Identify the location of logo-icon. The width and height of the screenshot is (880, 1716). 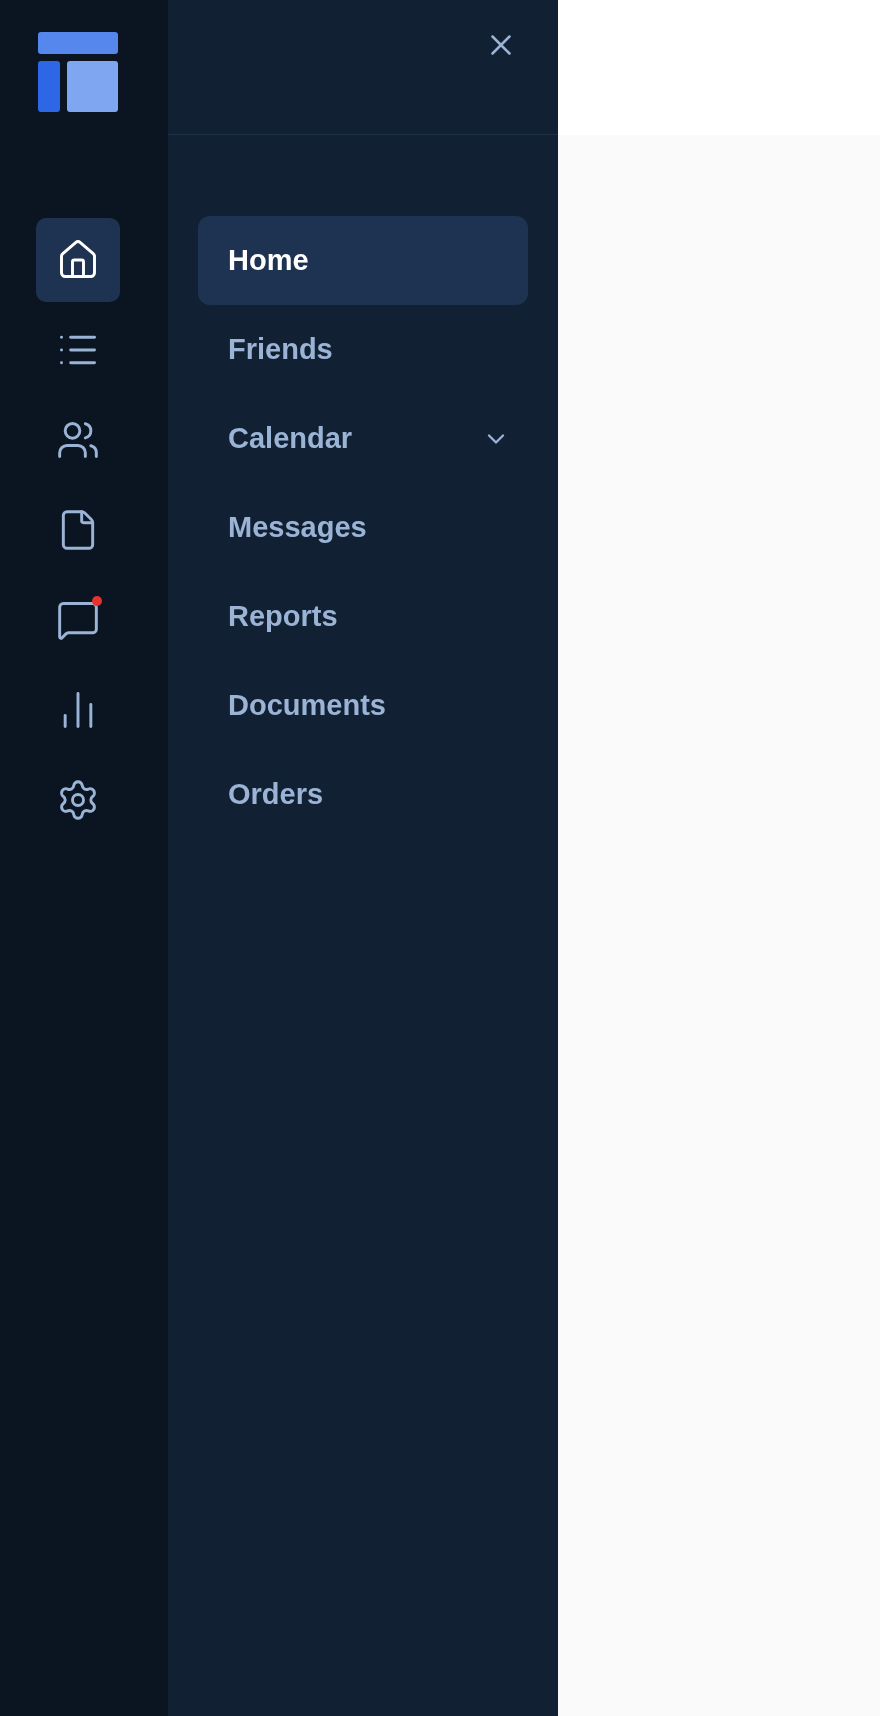
(78, 72).